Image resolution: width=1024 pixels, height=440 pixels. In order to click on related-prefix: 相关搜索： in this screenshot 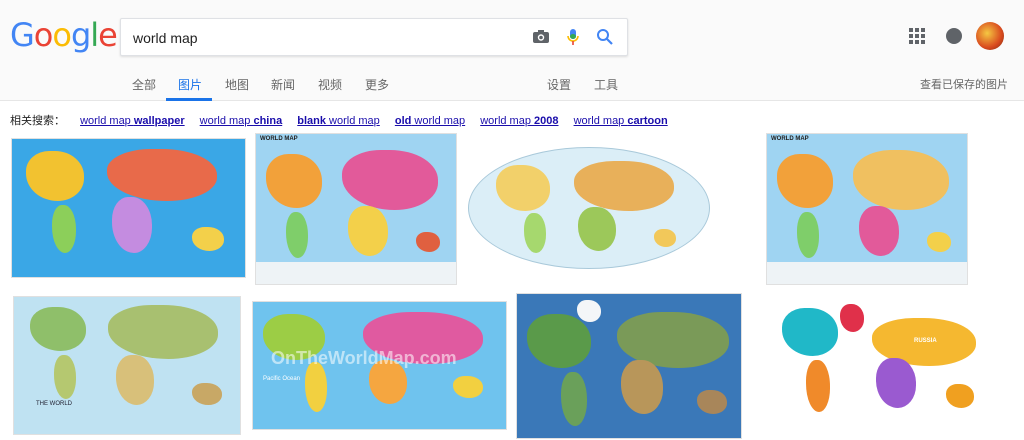, I will do `click(37, 121)`.